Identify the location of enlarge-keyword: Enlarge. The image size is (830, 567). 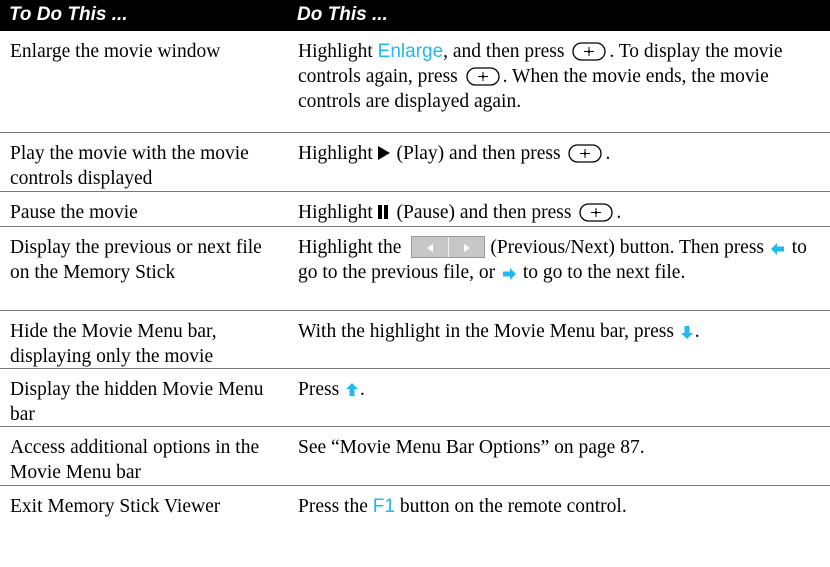
(410, 51).